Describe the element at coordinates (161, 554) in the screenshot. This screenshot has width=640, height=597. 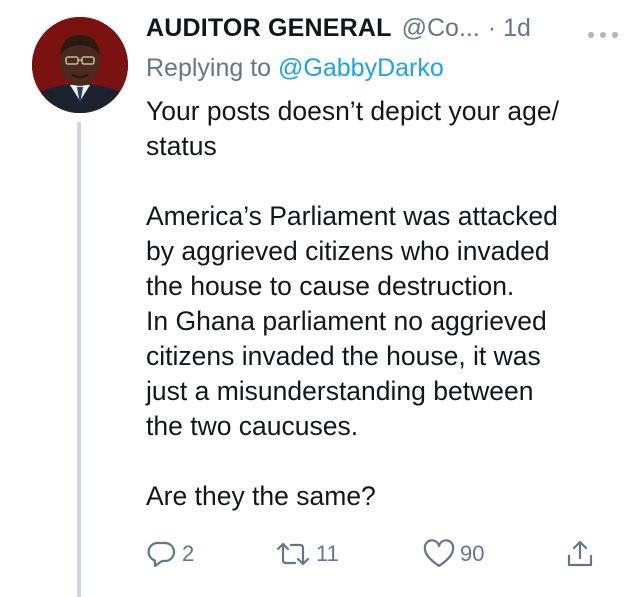
I see `reply-icon` at that location.